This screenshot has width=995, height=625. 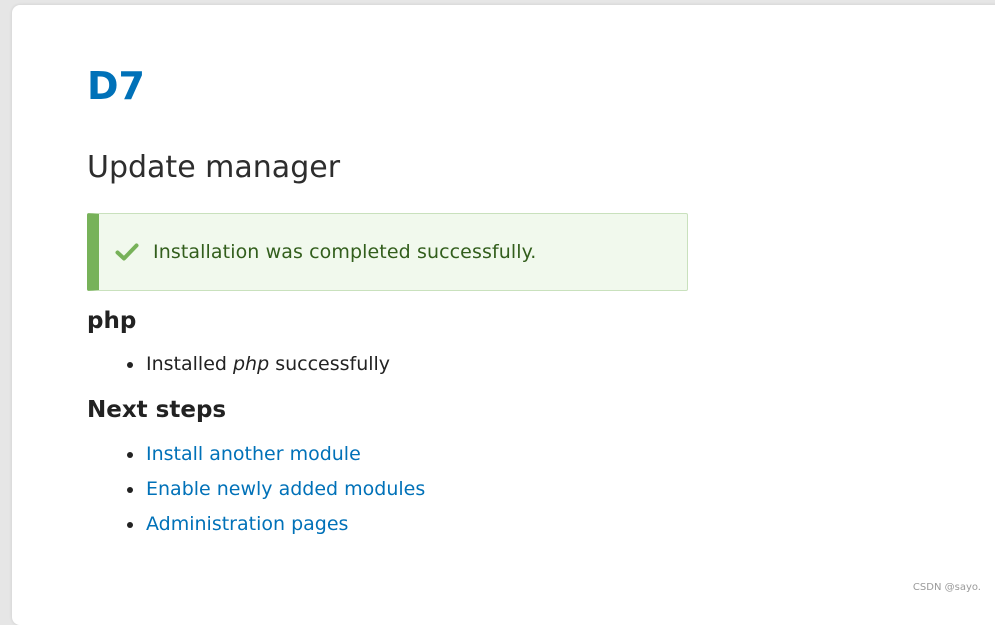 I want to click on list-item: Installed php successfully, so click(x=258, y=364).